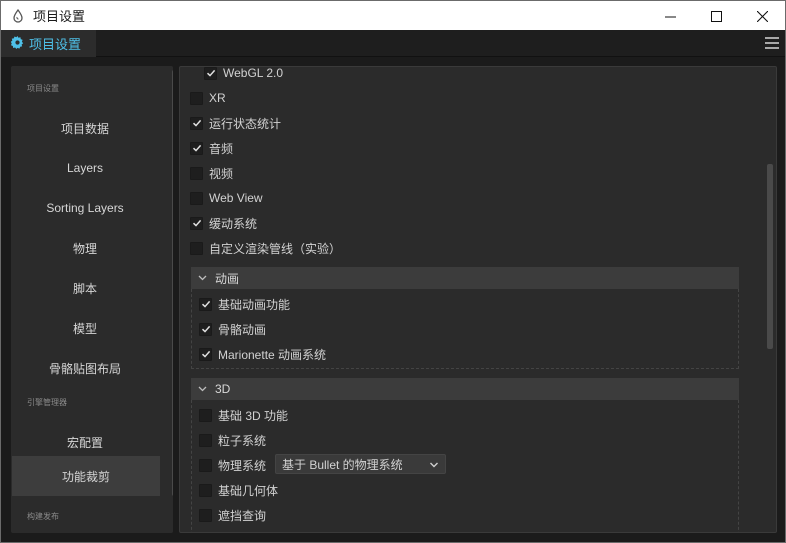 Image resolution: width=786 pixels, height=543 pixels. Describe the element at coordinates (393, 15) in the screenshot. I see `window-titlebar: 项目设置` at that location.